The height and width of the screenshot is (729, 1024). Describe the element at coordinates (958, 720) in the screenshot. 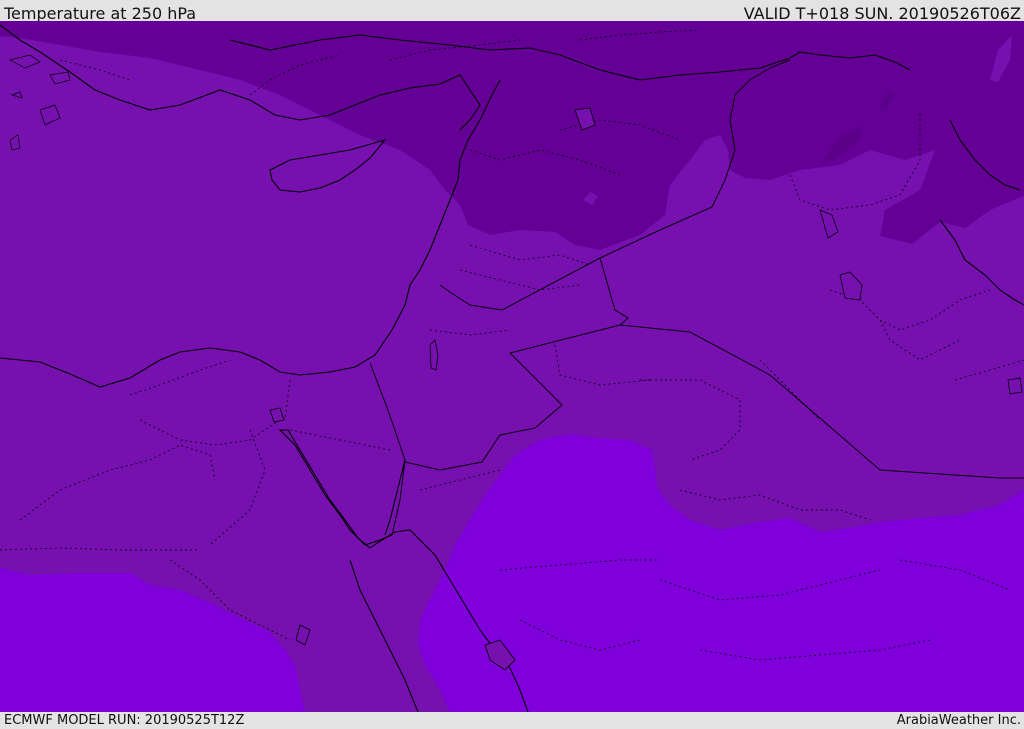

I see `credit: ArabiaWeather Inc.` at that location.